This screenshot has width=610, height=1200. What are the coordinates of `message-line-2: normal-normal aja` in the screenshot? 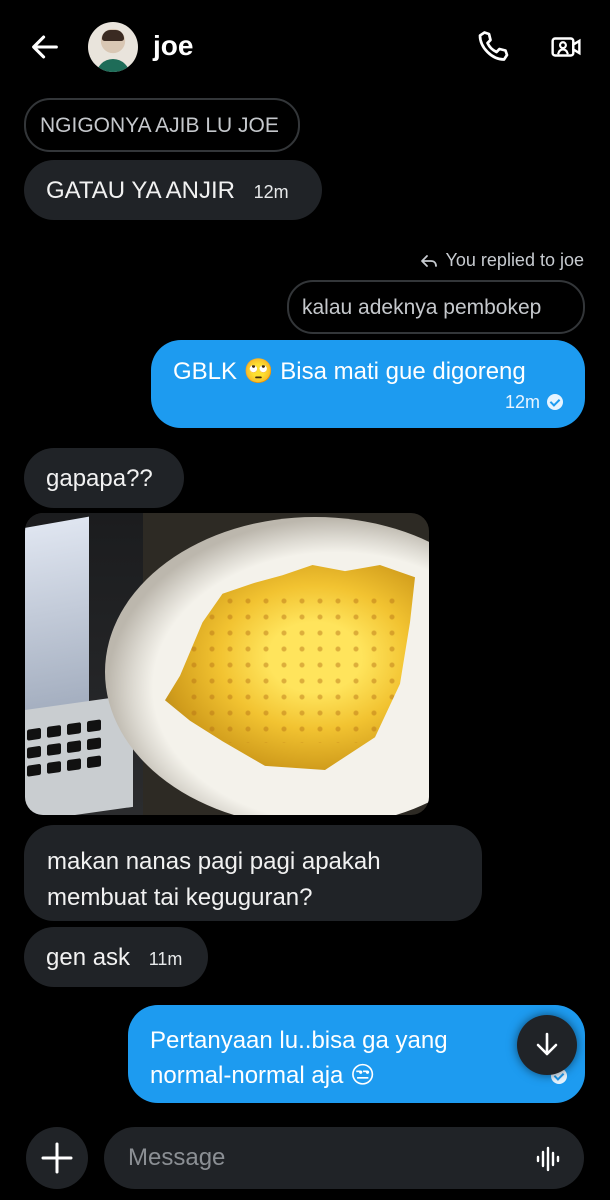 It's located at (247, 1075).